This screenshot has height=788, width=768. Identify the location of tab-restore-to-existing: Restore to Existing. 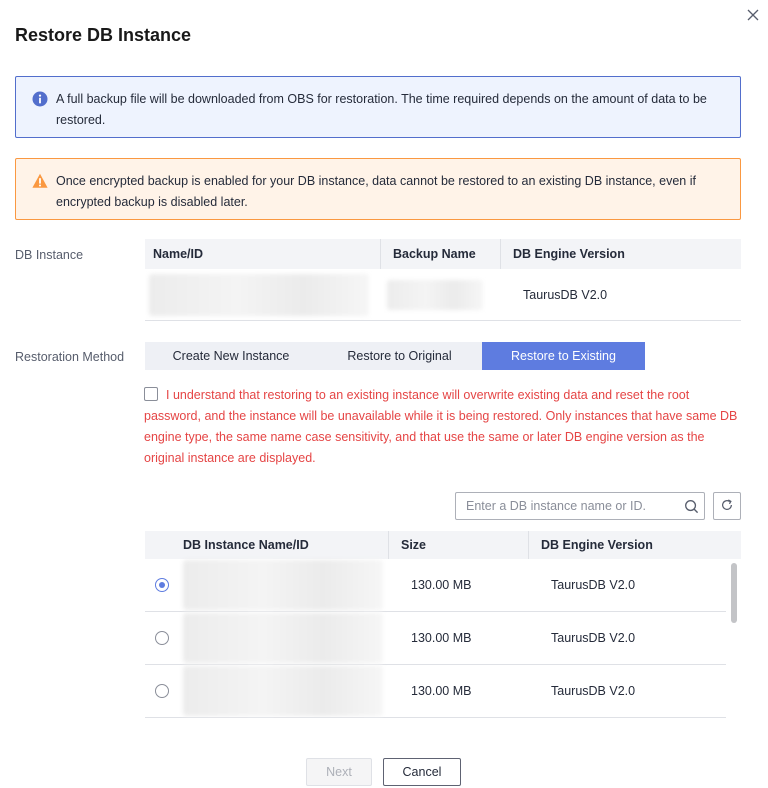
(563, 356).